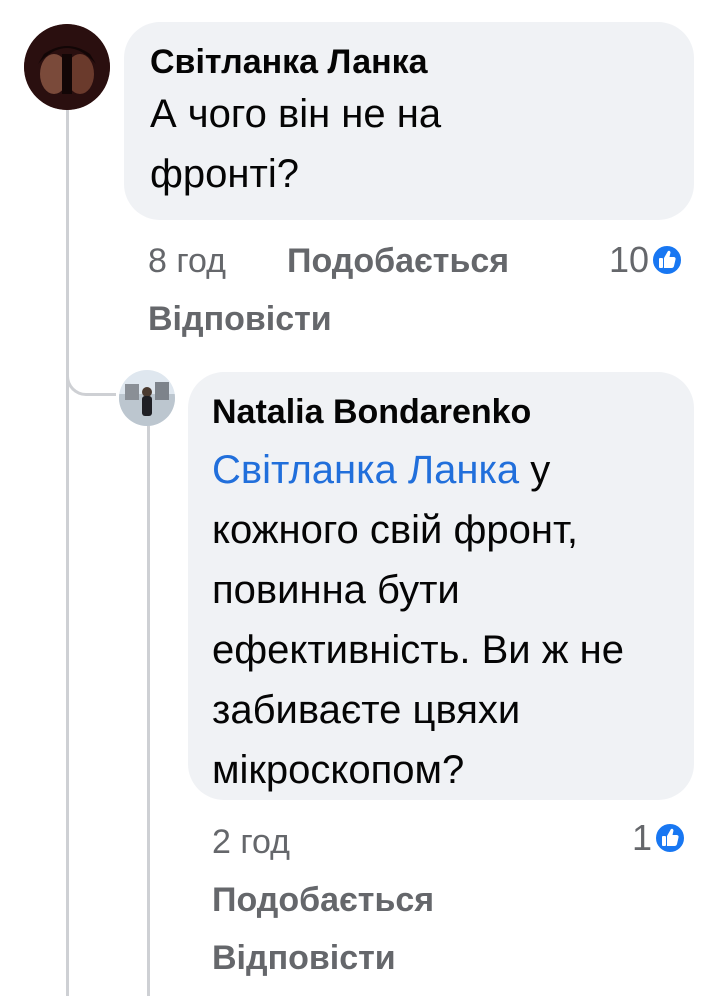  What do you see at coordinates (409, 62) in the screenshot?
I see `comment-author: Світланка Ланка` at bounding box center [409, 62].